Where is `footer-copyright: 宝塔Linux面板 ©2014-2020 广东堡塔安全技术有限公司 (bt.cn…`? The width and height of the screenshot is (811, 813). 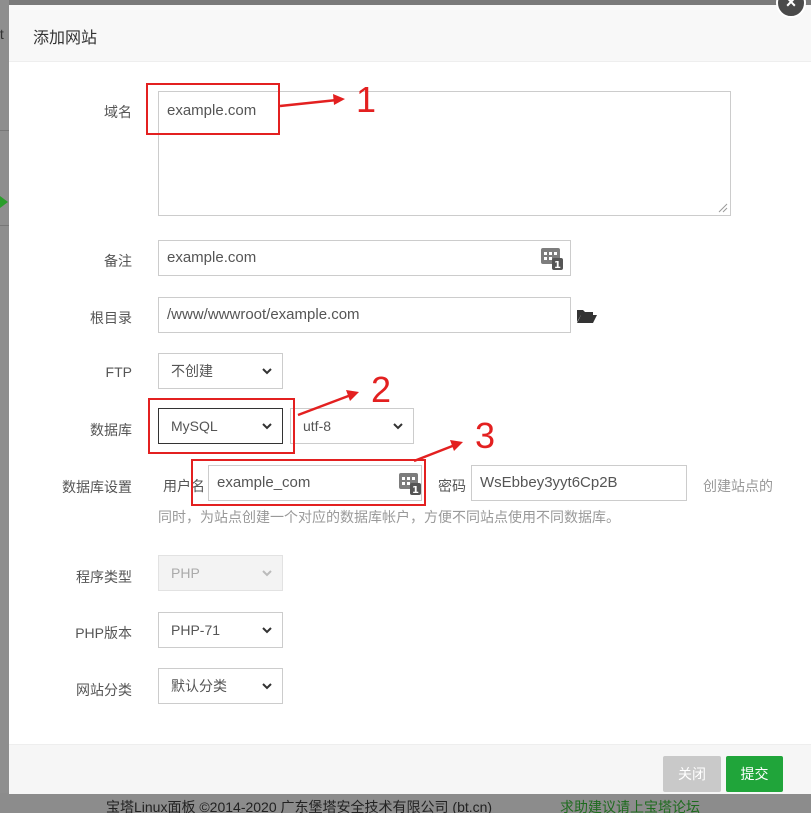
footer-copyright: 宝塔Linux面板 ©2014-2020 广东堡塔安全技术有限公司 (bt.cn… is located at coordinates (299, 806).